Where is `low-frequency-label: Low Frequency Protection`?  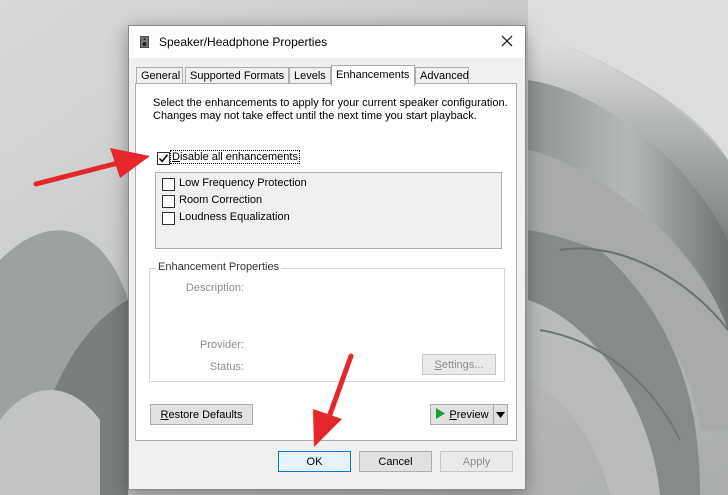
low-frequency-label: Low Frequency Protection is located at coordinates (243, 183).